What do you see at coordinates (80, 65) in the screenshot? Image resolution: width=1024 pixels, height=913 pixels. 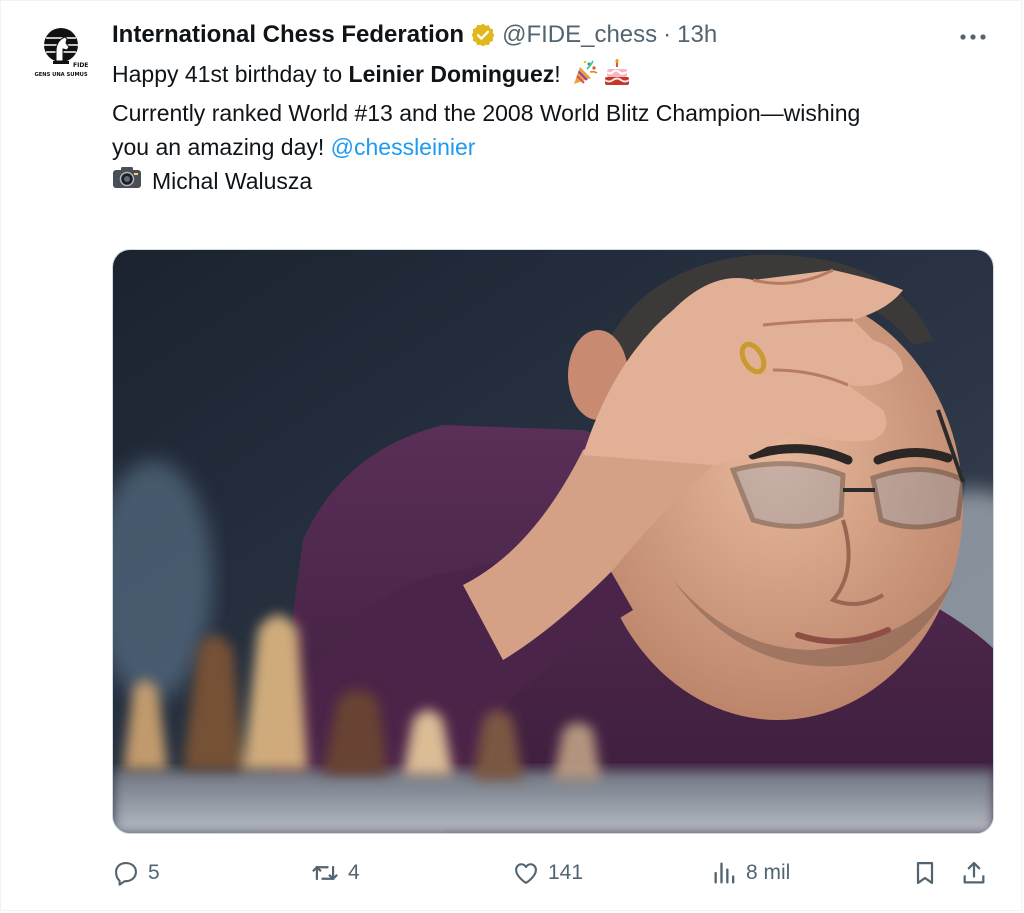 I see `avatar-logo-text: FIDE` at bounding box center [80, 65].